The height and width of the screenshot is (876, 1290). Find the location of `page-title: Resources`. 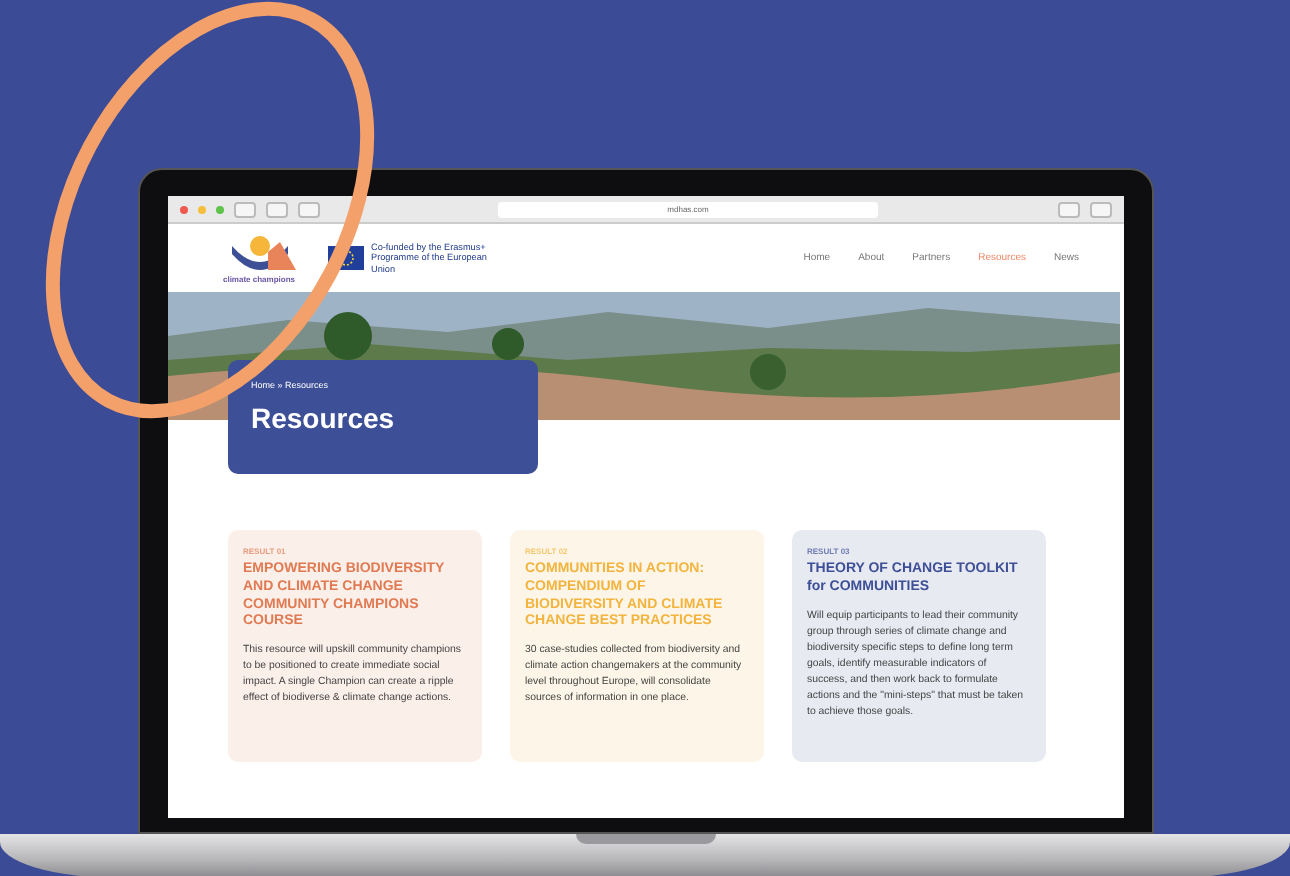

page-title: Resources is located at coordinates (324, 418).